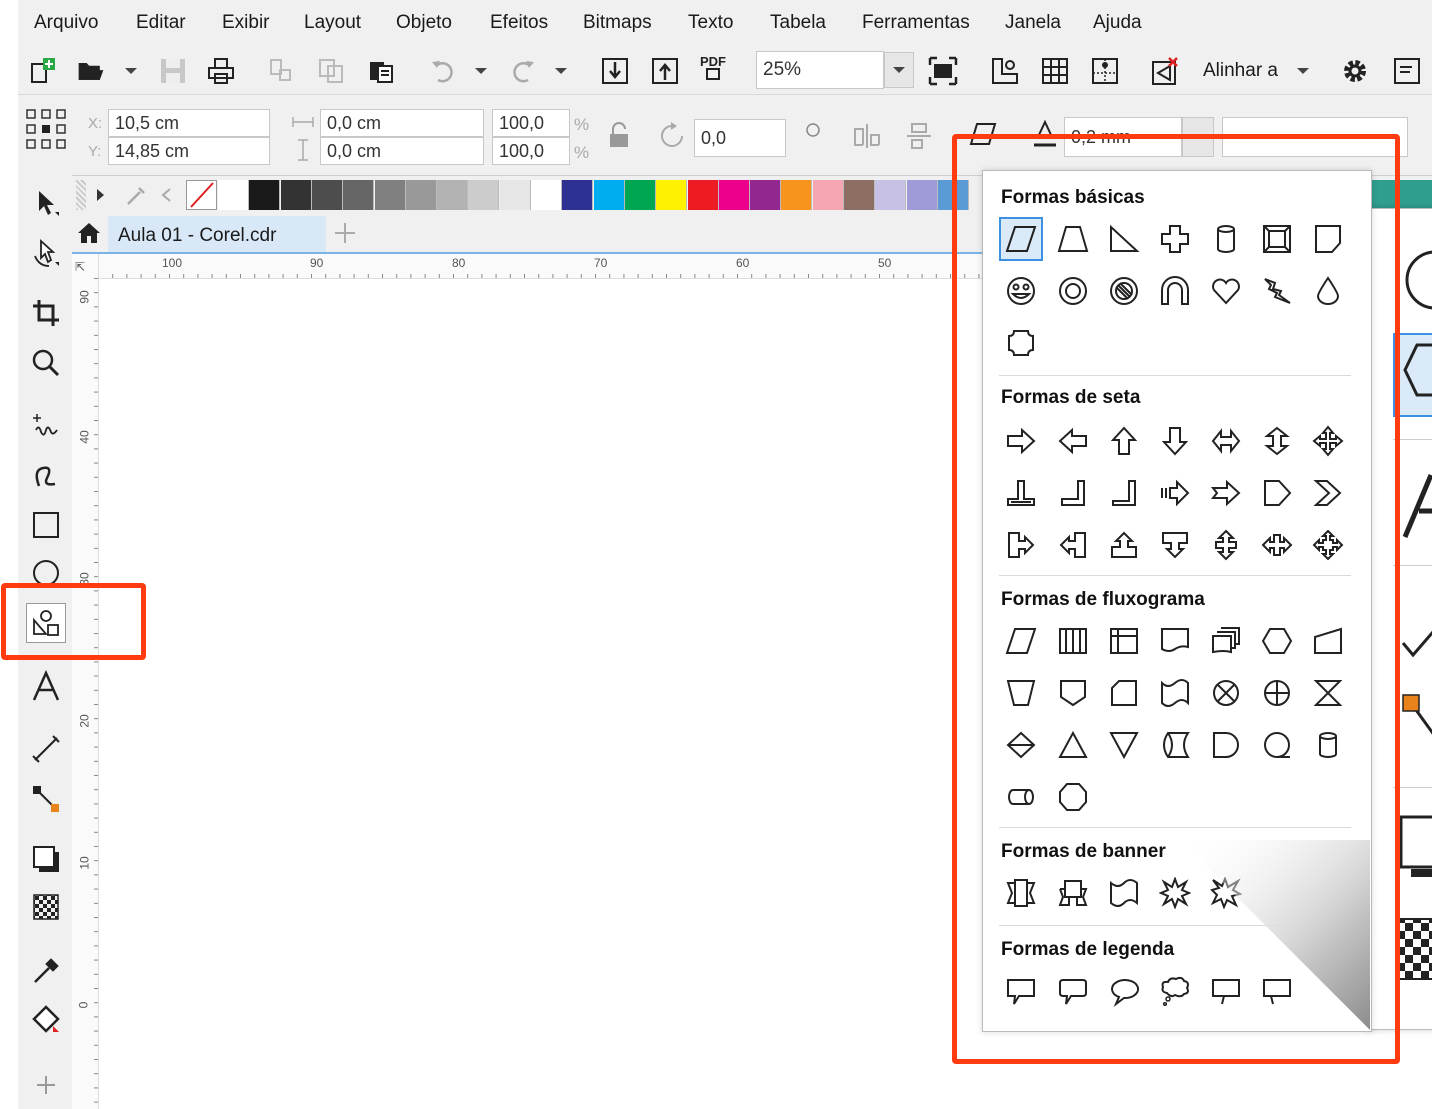 The width and height of the screenshot is (1432, 1109). What do you see at coordinates (519, 23) in the screenshot?
I see `menu-efeitos: Efeitos` at bounding box center [519, 23].